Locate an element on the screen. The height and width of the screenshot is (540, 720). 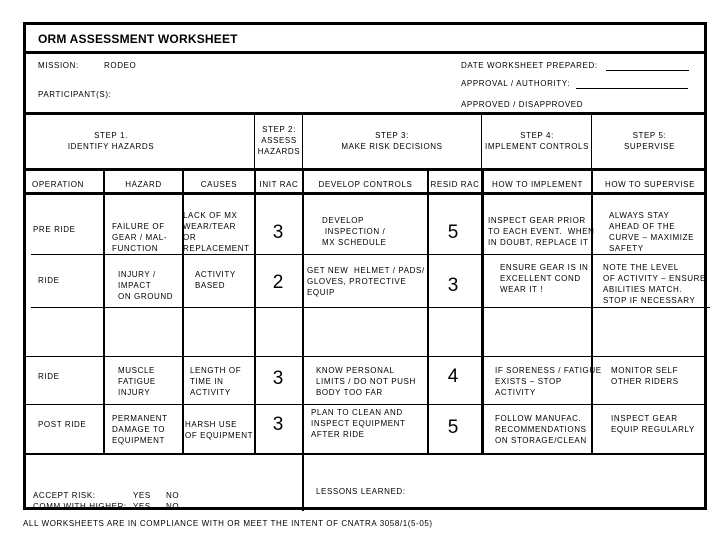
row-operation: PRE RIDE is located at coordinates (54, 229).